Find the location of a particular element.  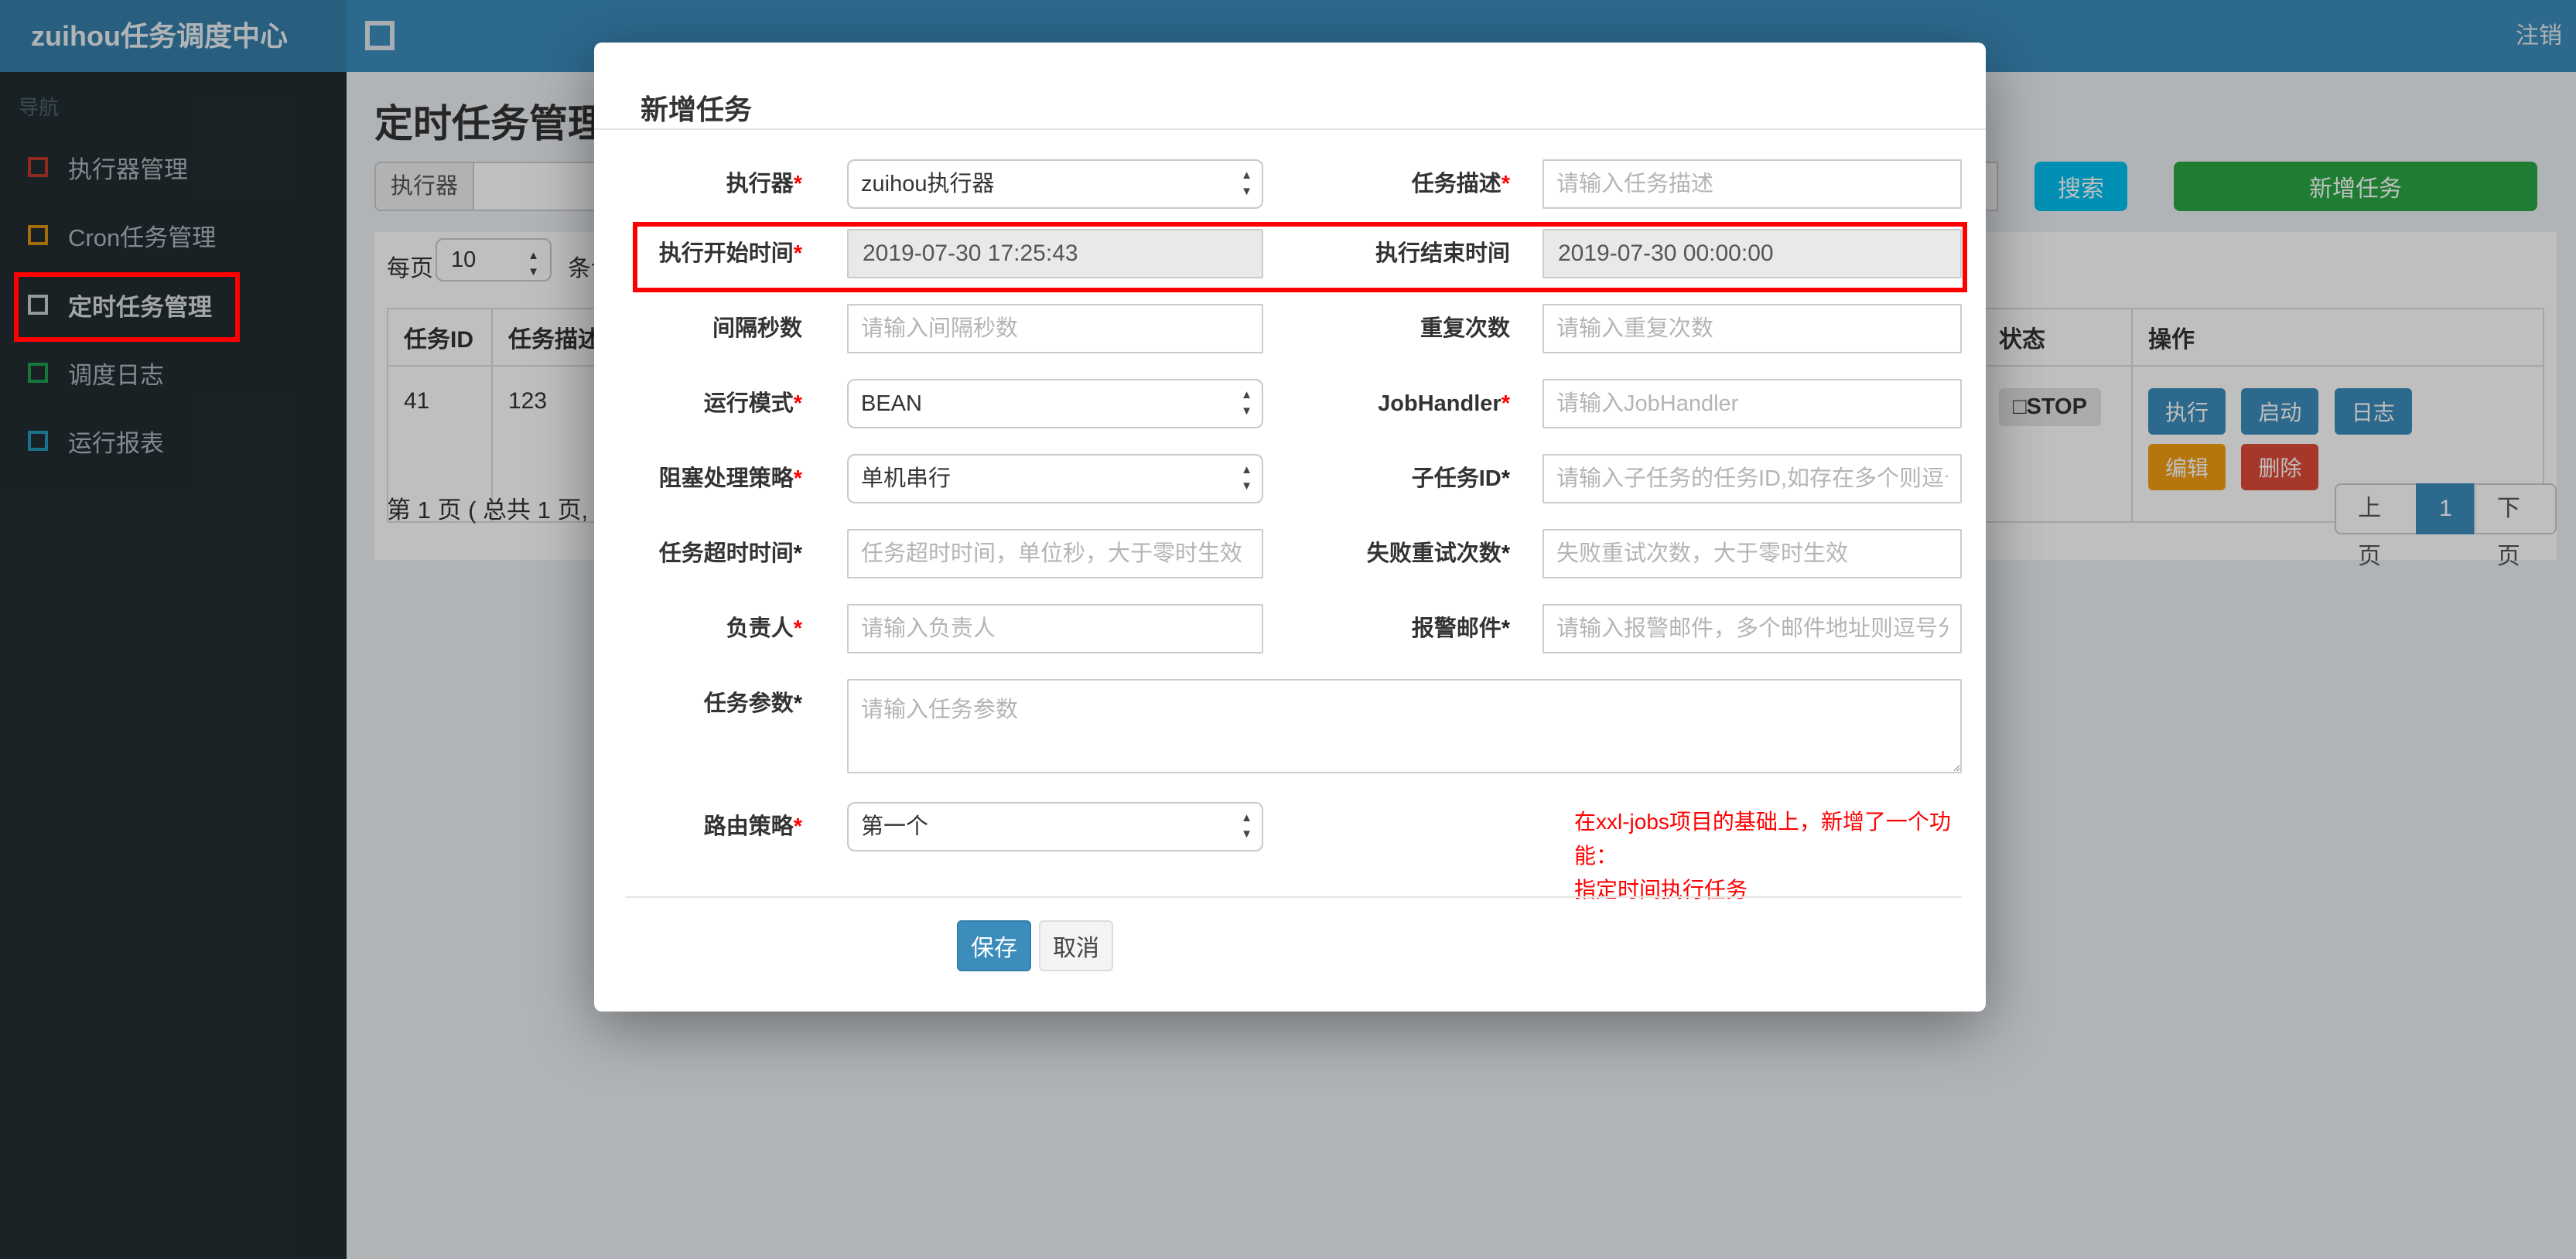

modal-title: 新增任务 is located at coordinates (697, 109).